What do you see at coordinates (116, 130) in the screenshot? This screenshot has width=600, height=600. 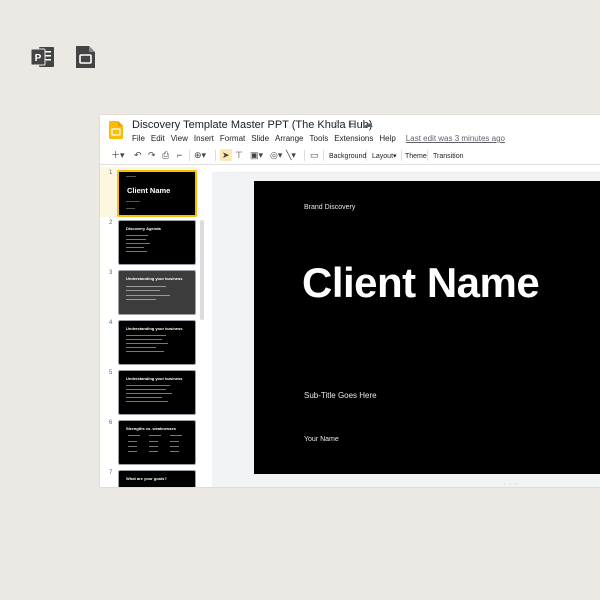 I see `slides-logo-icon` at bounding box center [116, 130].